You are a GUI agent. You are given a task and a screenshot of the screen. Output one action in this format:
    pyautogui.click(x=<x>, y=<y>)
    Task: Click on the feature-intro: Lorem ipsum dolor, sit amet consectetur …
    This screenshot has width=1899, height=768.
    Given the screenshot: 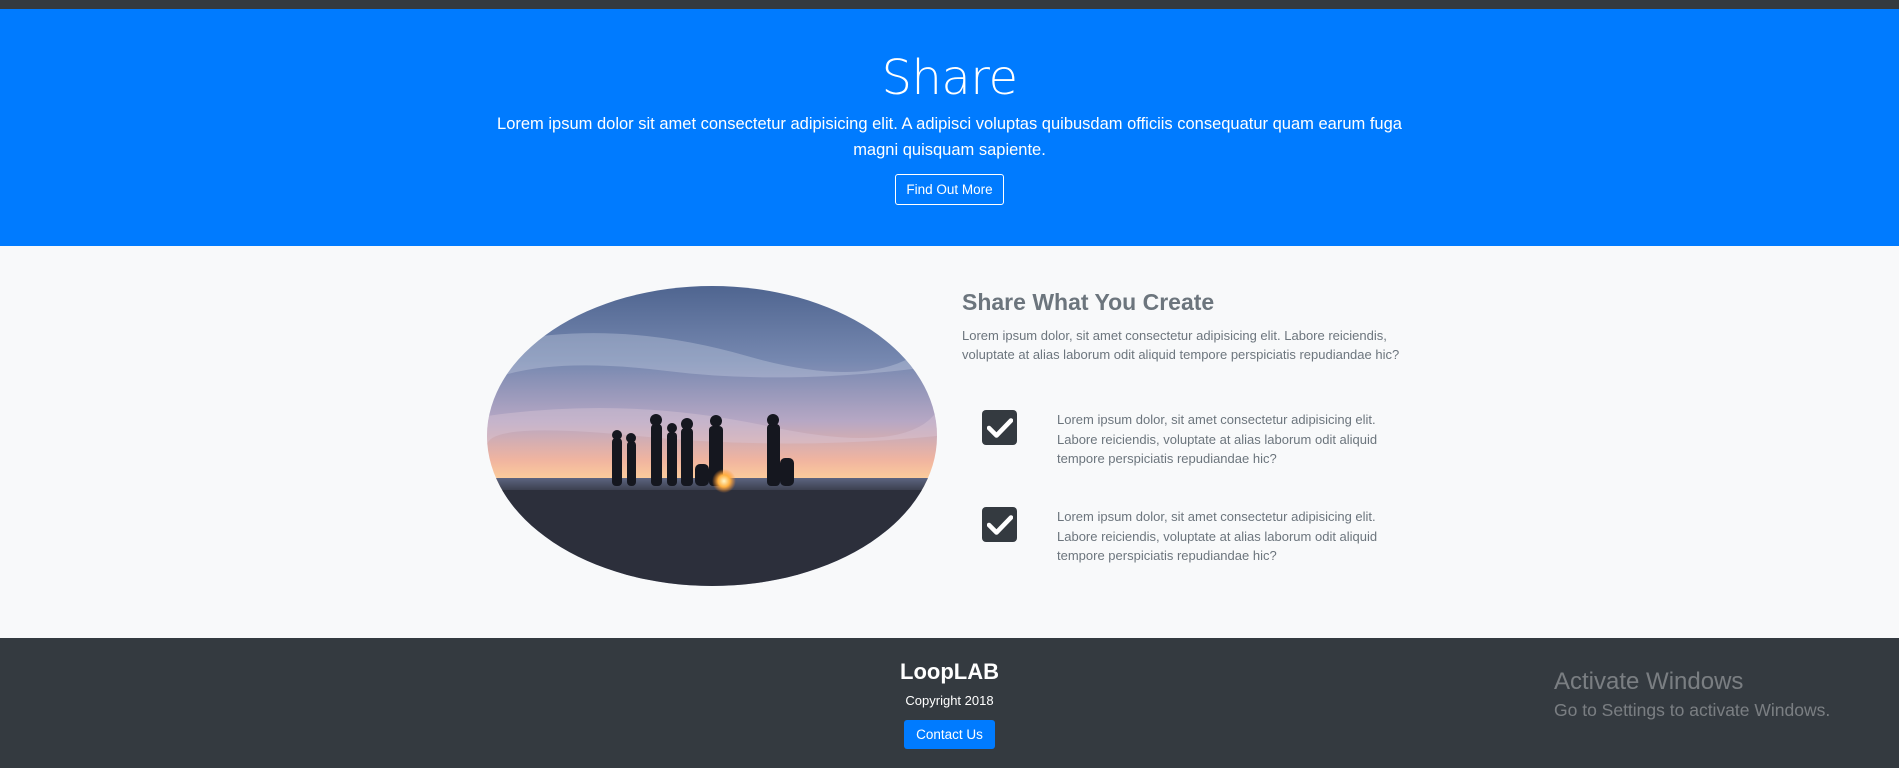 What is the action you would take?
    pyautogui.click(x=1181, y=344)
    